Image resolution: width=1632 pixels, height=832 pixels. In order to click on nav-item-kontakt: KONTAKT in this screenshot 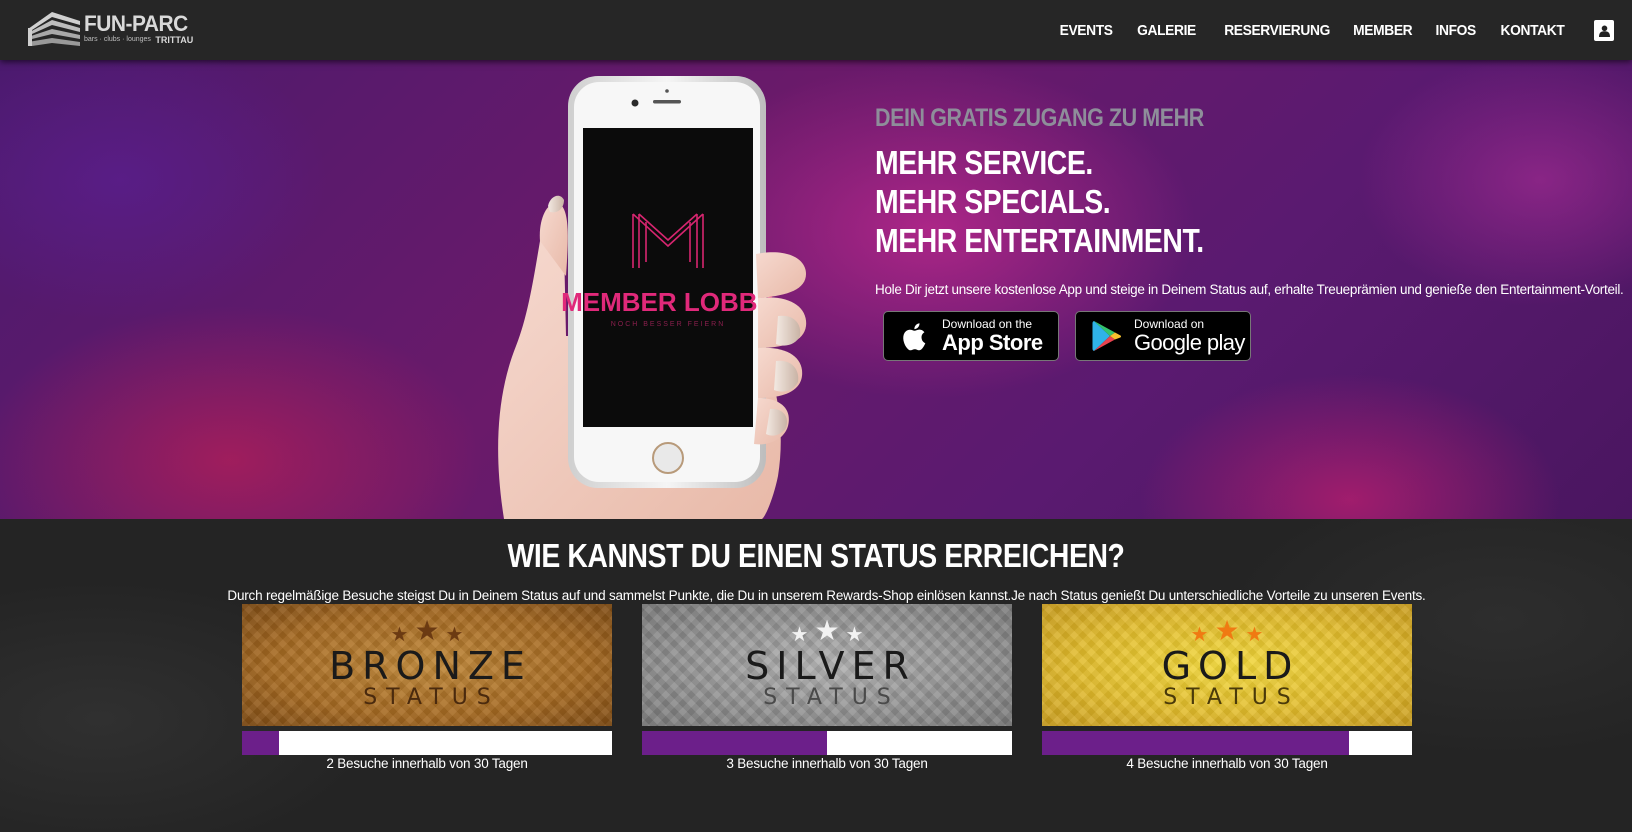, I will do `click(1532, 30)`.